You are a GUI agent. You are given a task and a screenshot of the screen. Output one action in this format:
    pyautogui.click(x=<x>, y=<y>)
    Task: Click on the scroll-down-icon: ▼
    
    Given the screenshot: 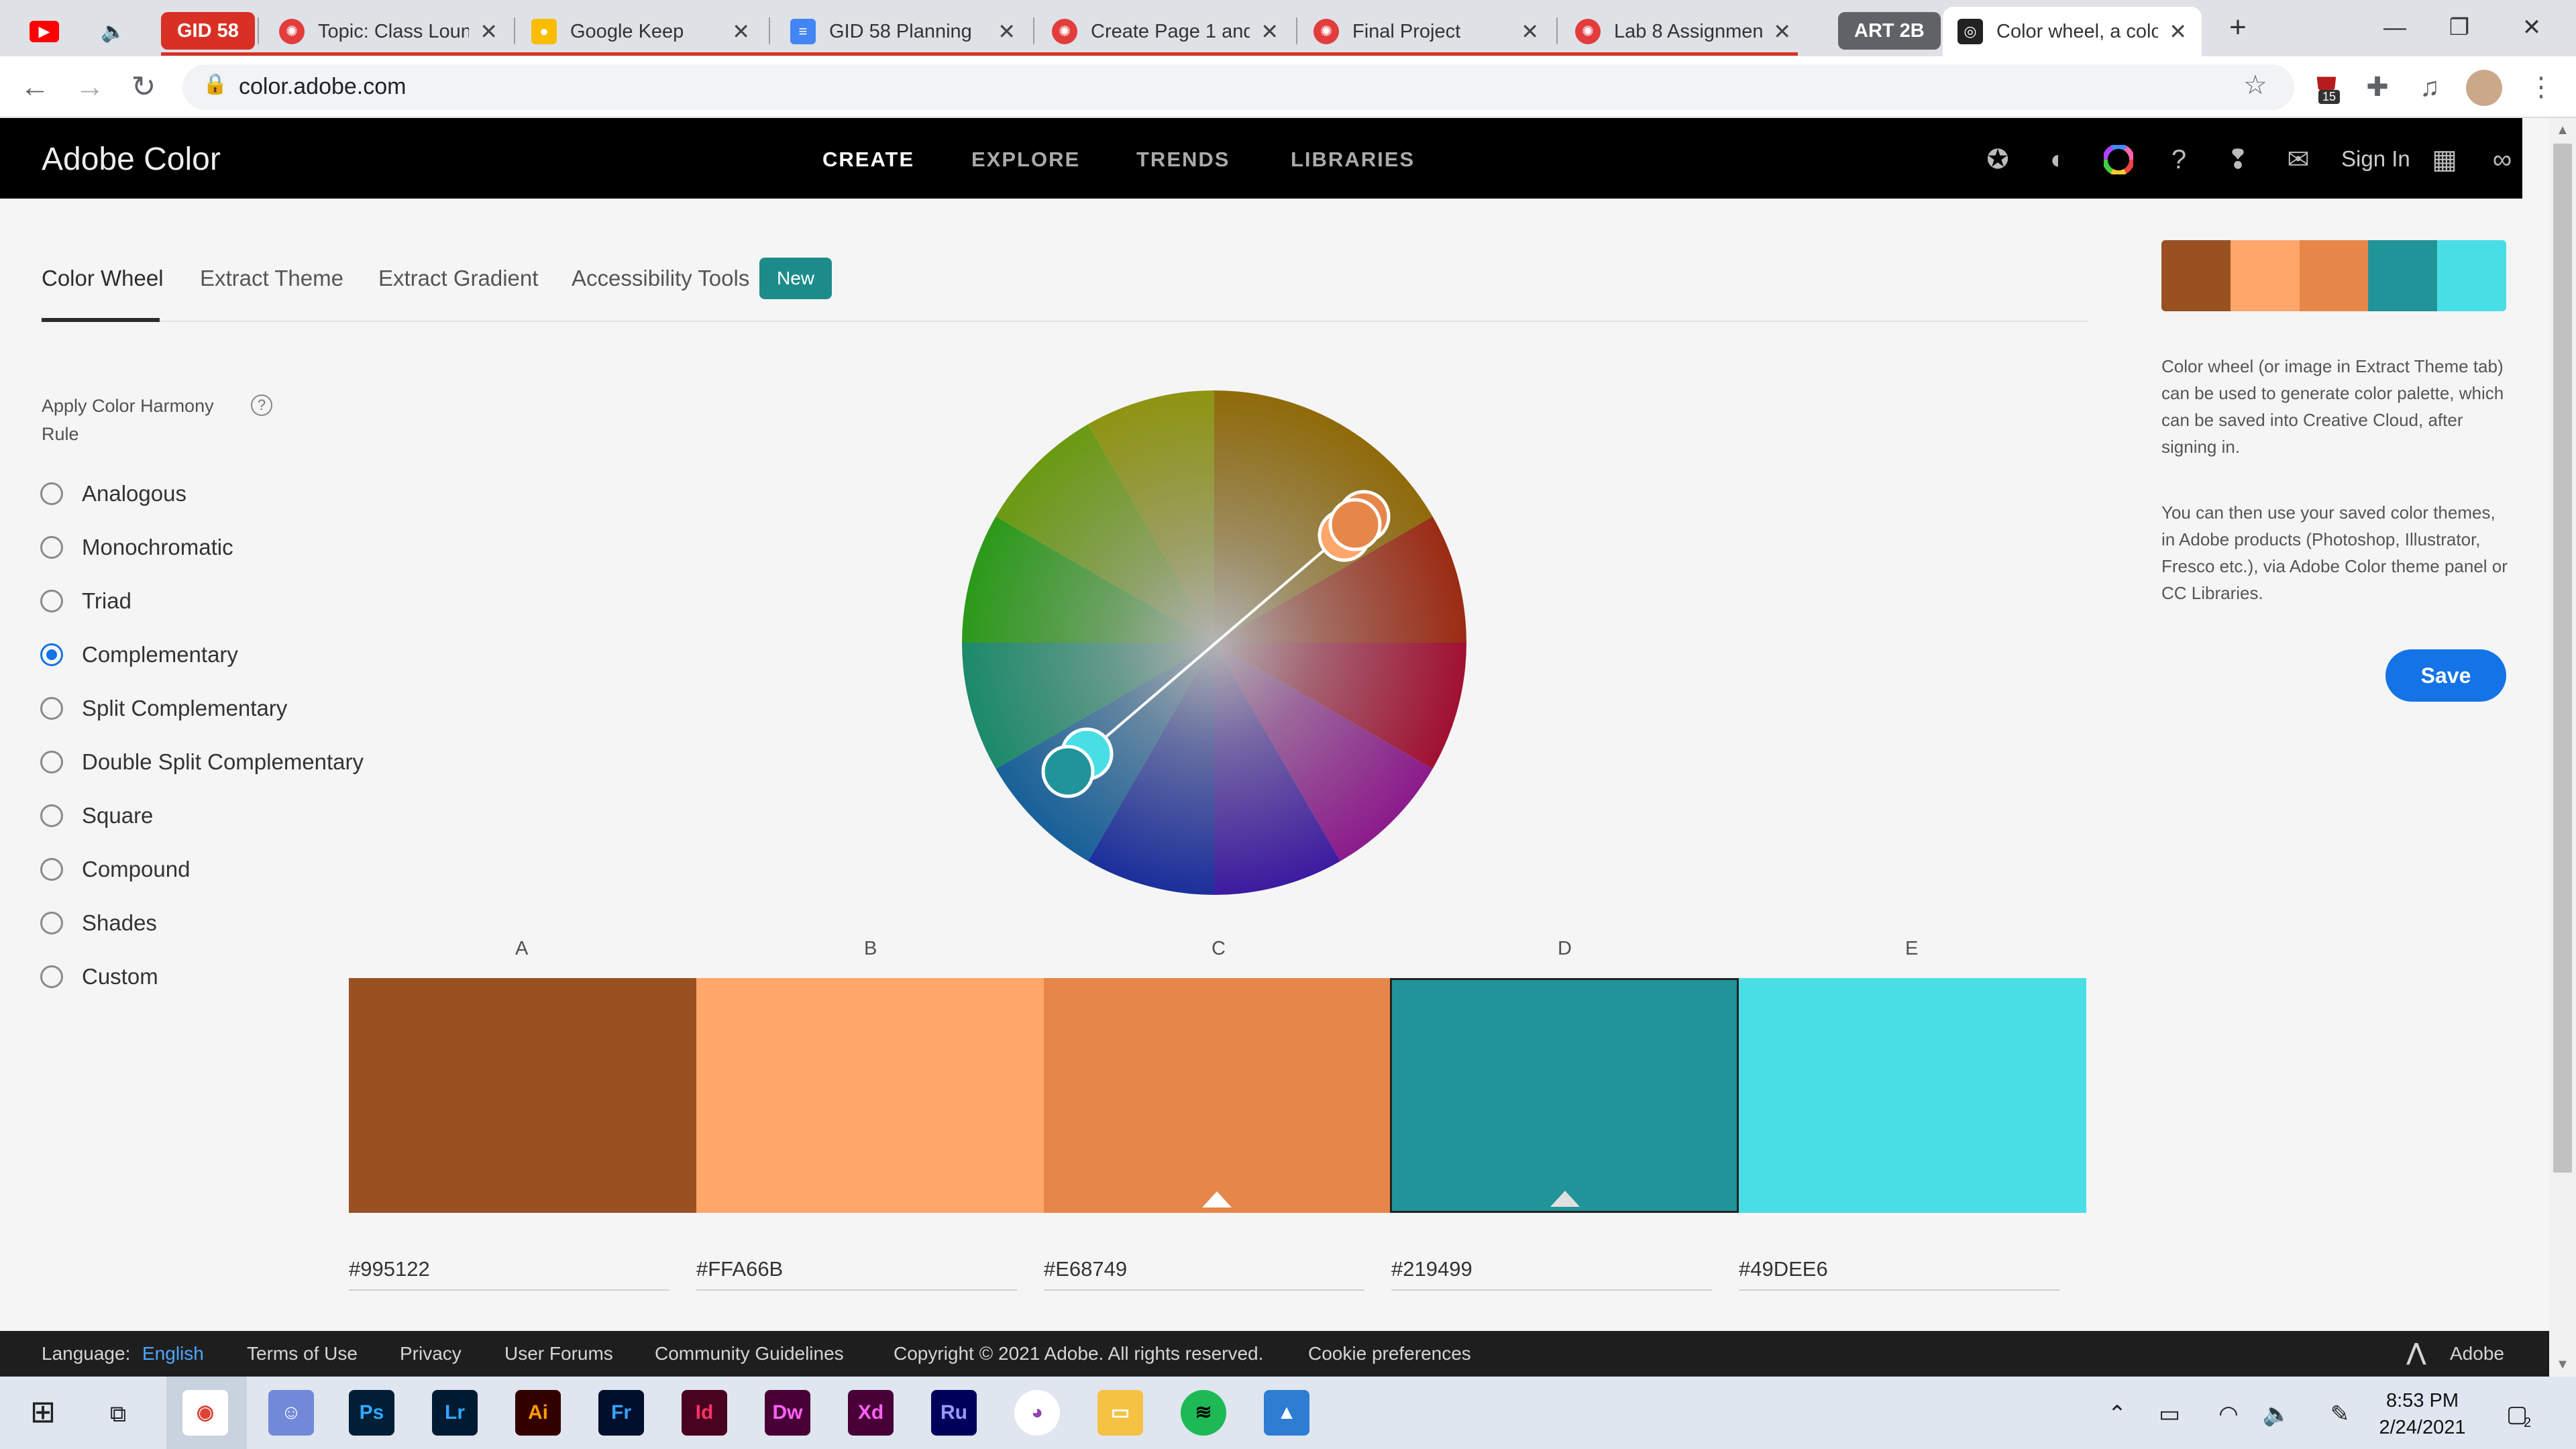 What is the action you would take?
    pyautogui.click(x=2562, y=1364)
    